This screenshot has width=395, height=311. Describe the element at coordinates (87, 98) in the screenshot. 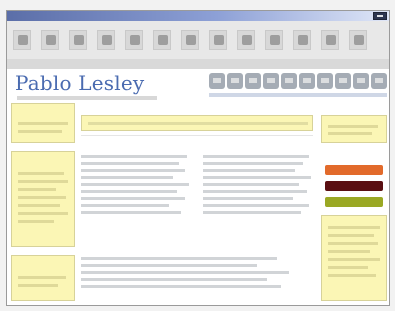

I see `site-tagline` at that location.